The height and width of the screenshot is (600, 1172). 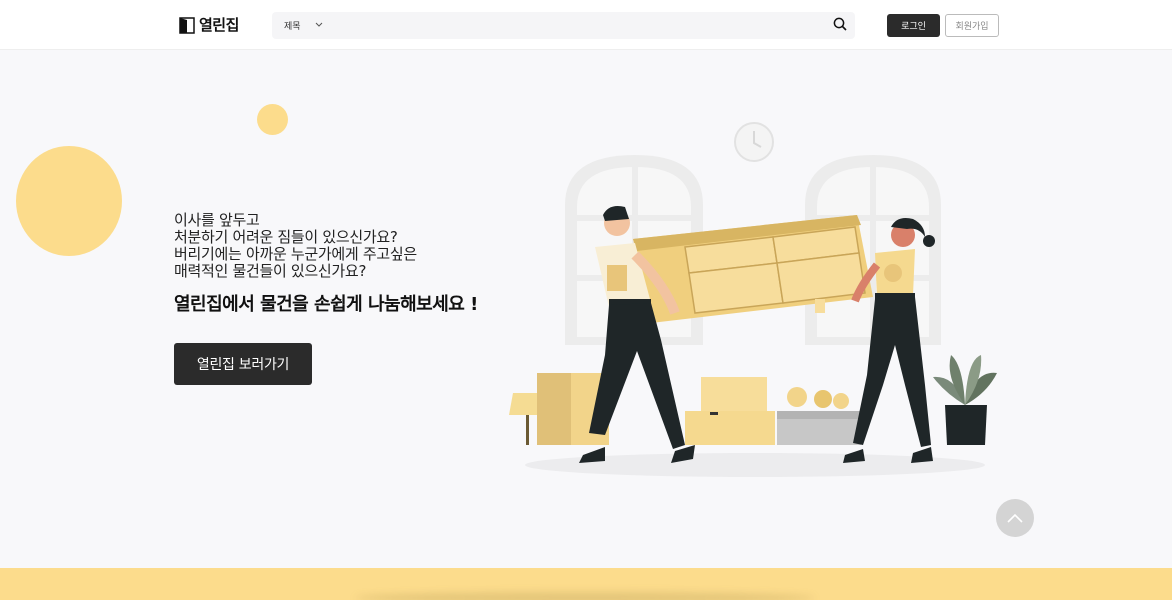 I want to click on footer-shadow, so click(x=585, y=596).